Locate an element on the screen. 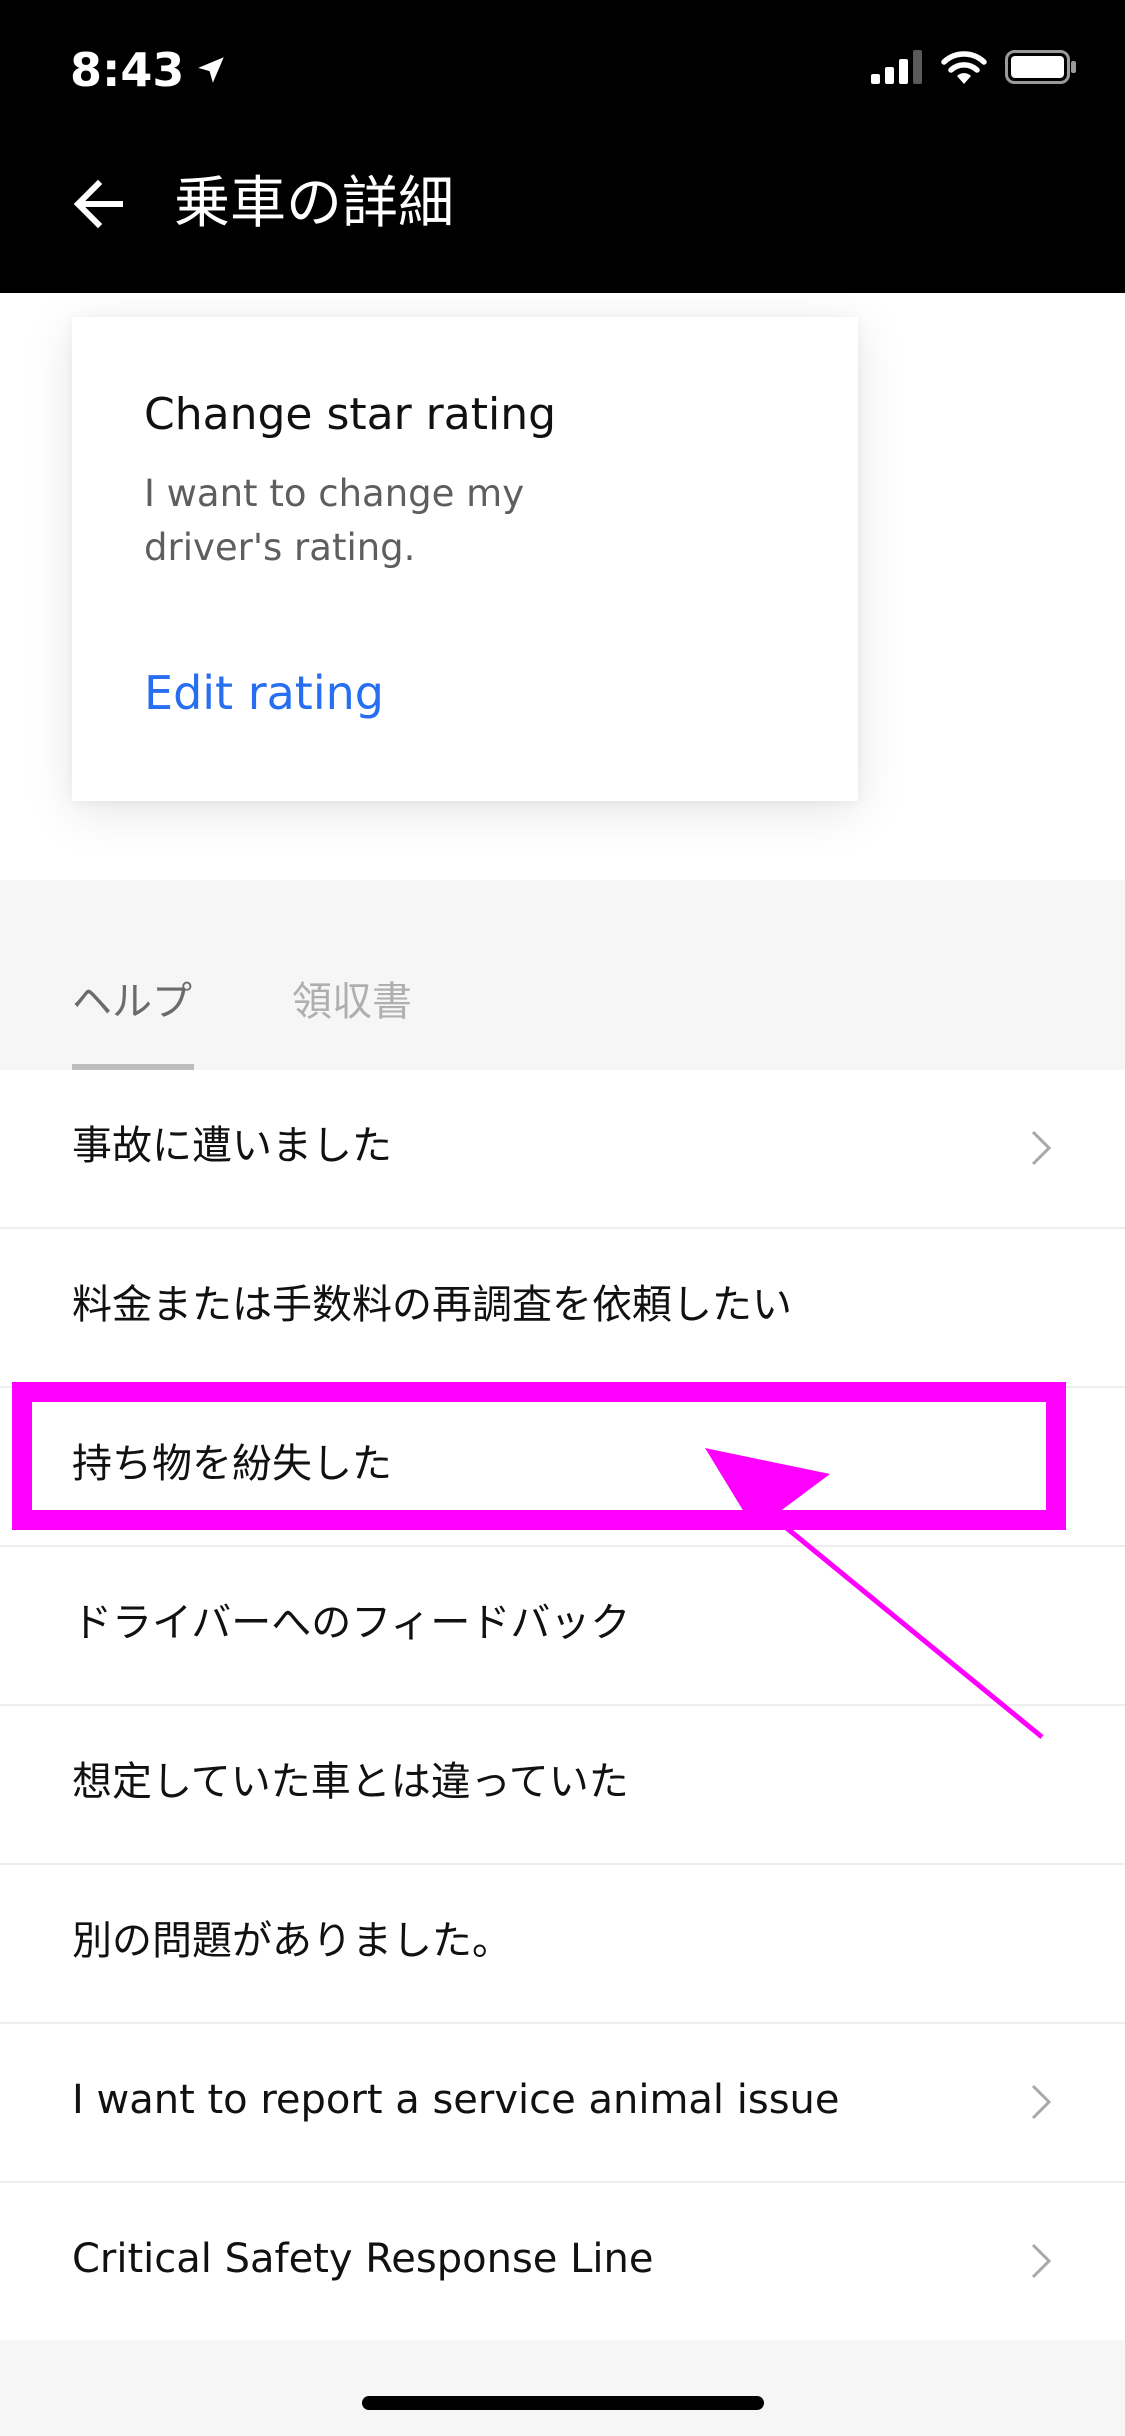 The height and width of the screenshot is (2436, 1125). app-header: 8:43 乗車の詳細 is located at coordinates (562, 146).